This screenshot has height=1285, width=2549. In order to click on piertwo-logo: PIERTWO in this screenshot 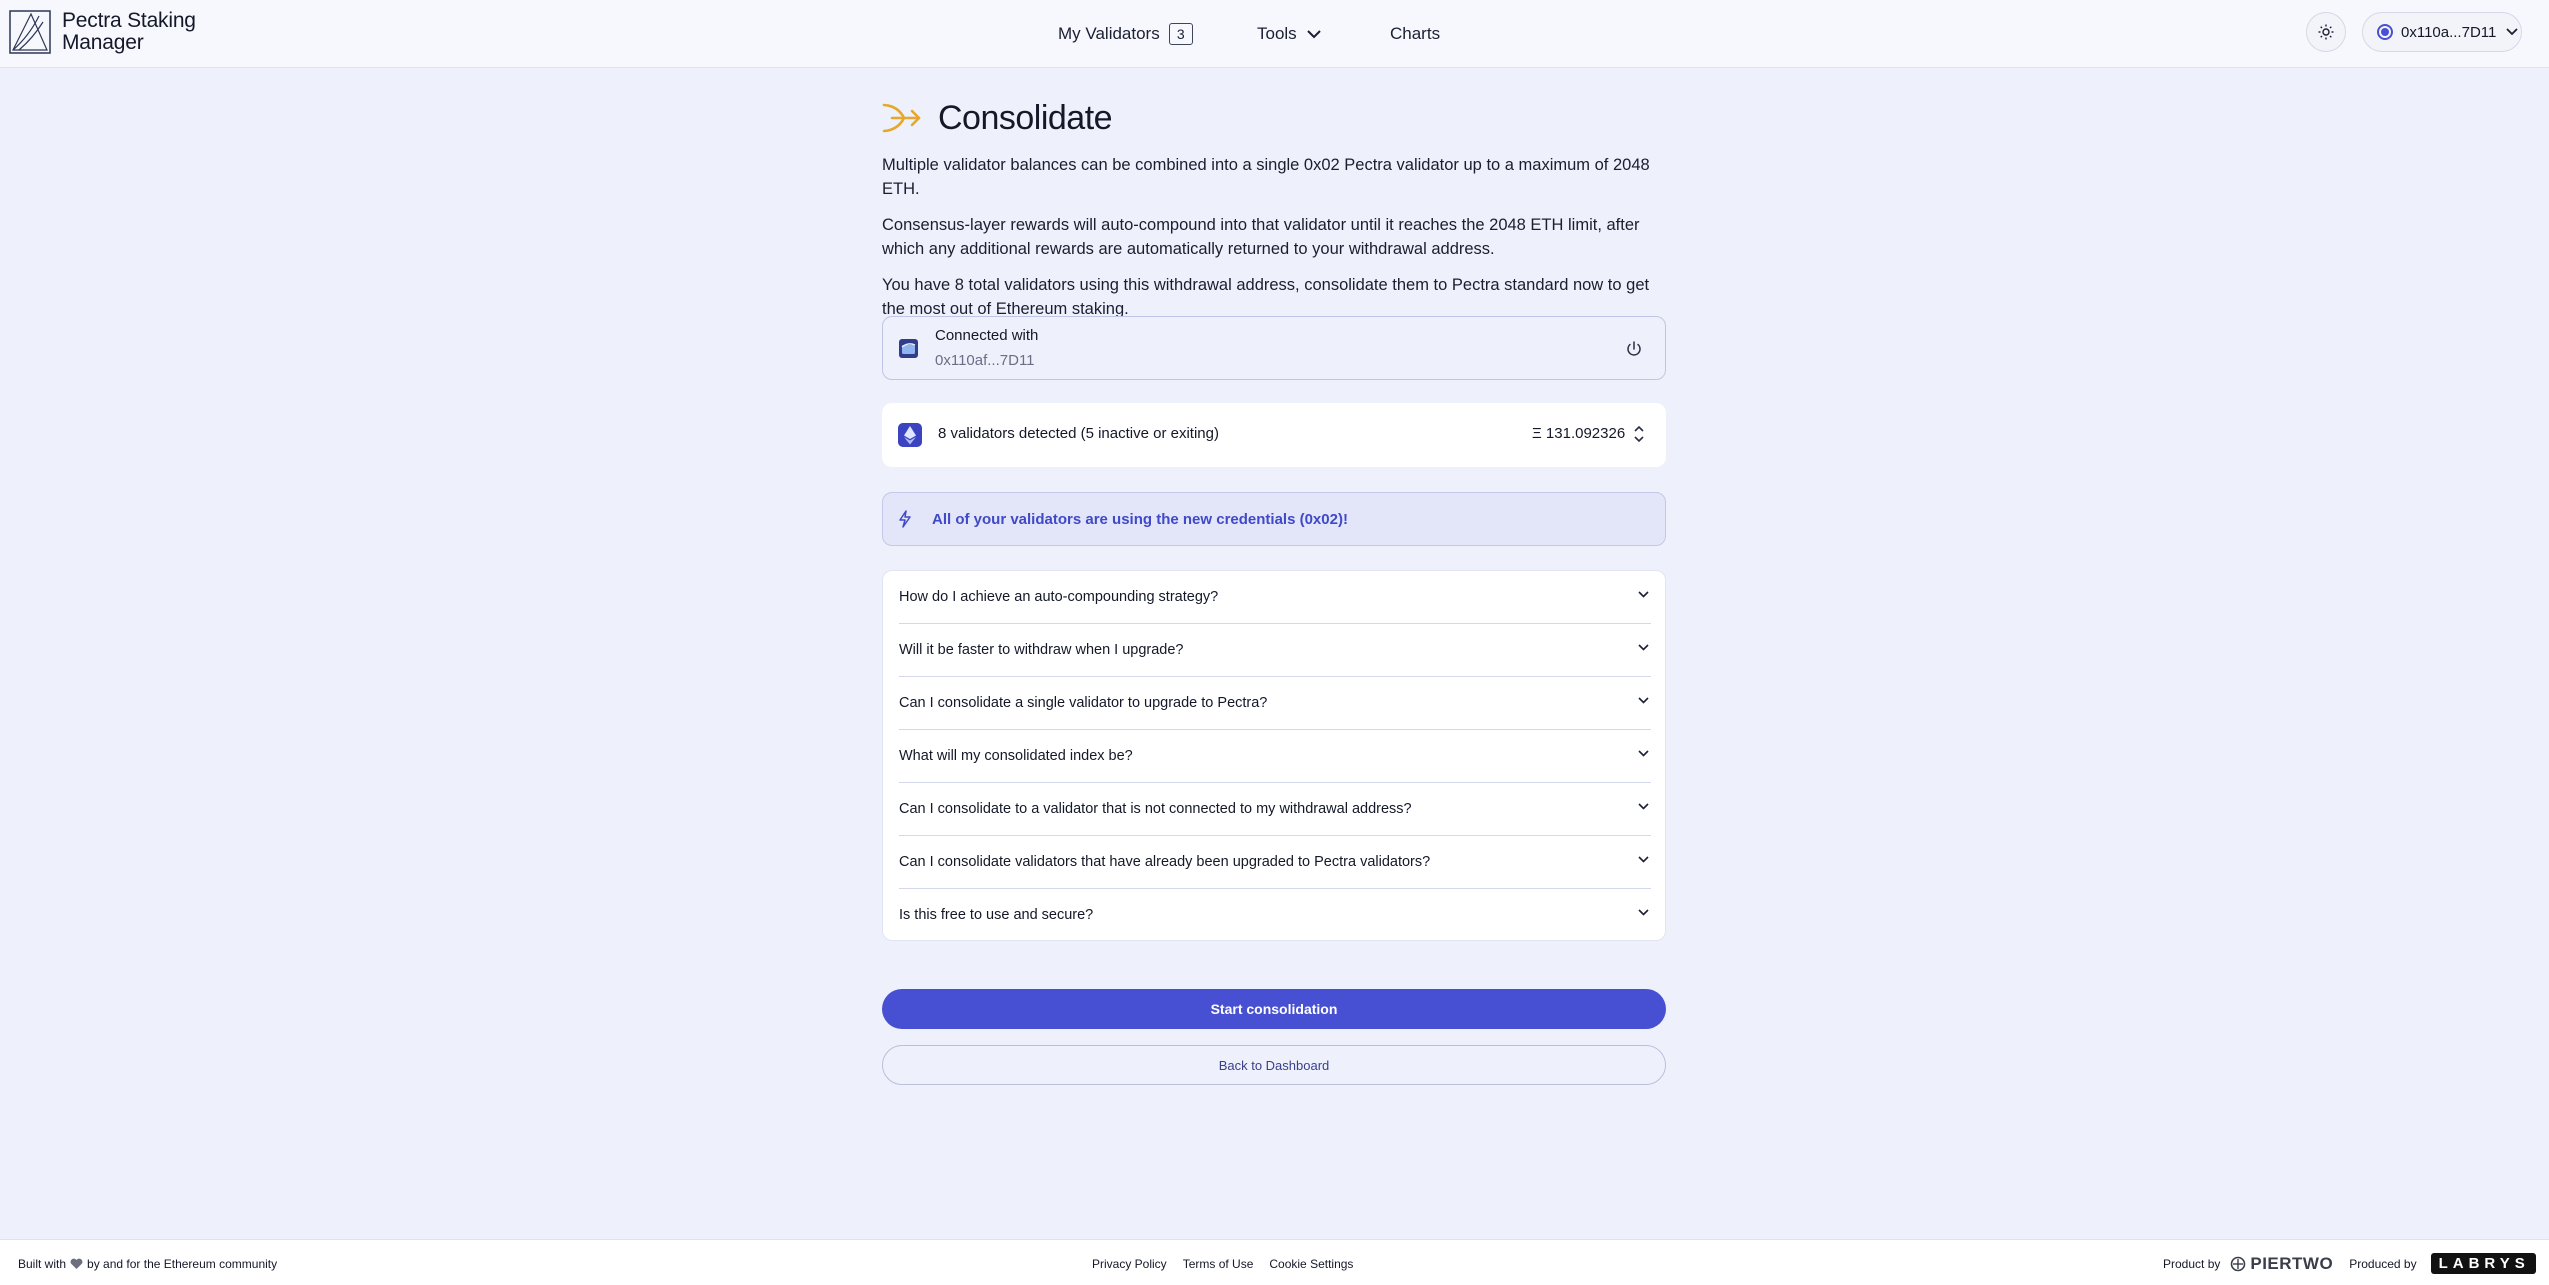, I will do `click(2281, 1264)`.